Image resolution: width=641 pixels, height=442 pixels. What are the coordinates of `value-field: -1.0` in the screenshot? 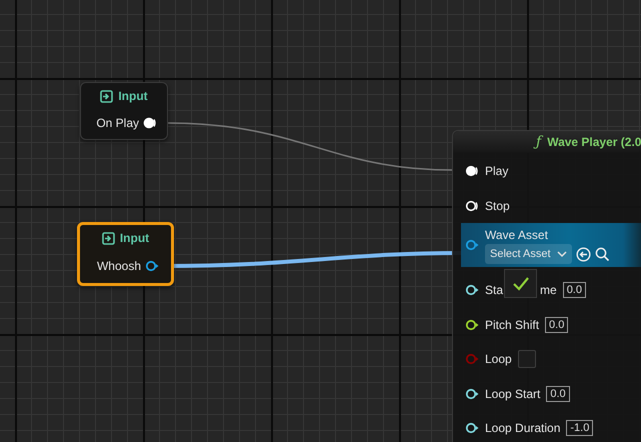 It's located at (580, 428).